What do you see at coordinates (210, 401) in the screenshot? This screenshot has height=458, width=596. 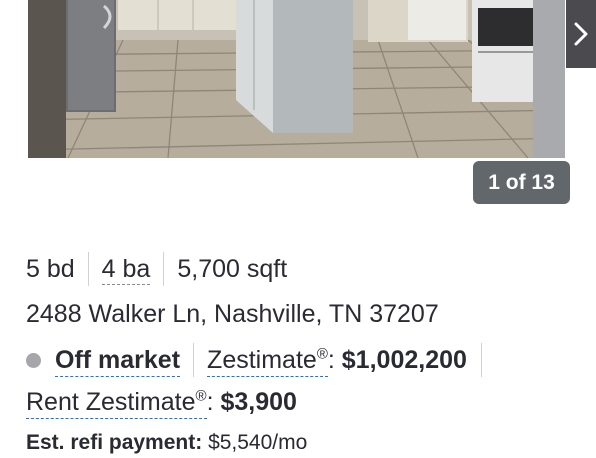 I see `rent-zestimate-colon: :` at bounding box center [210, 401].